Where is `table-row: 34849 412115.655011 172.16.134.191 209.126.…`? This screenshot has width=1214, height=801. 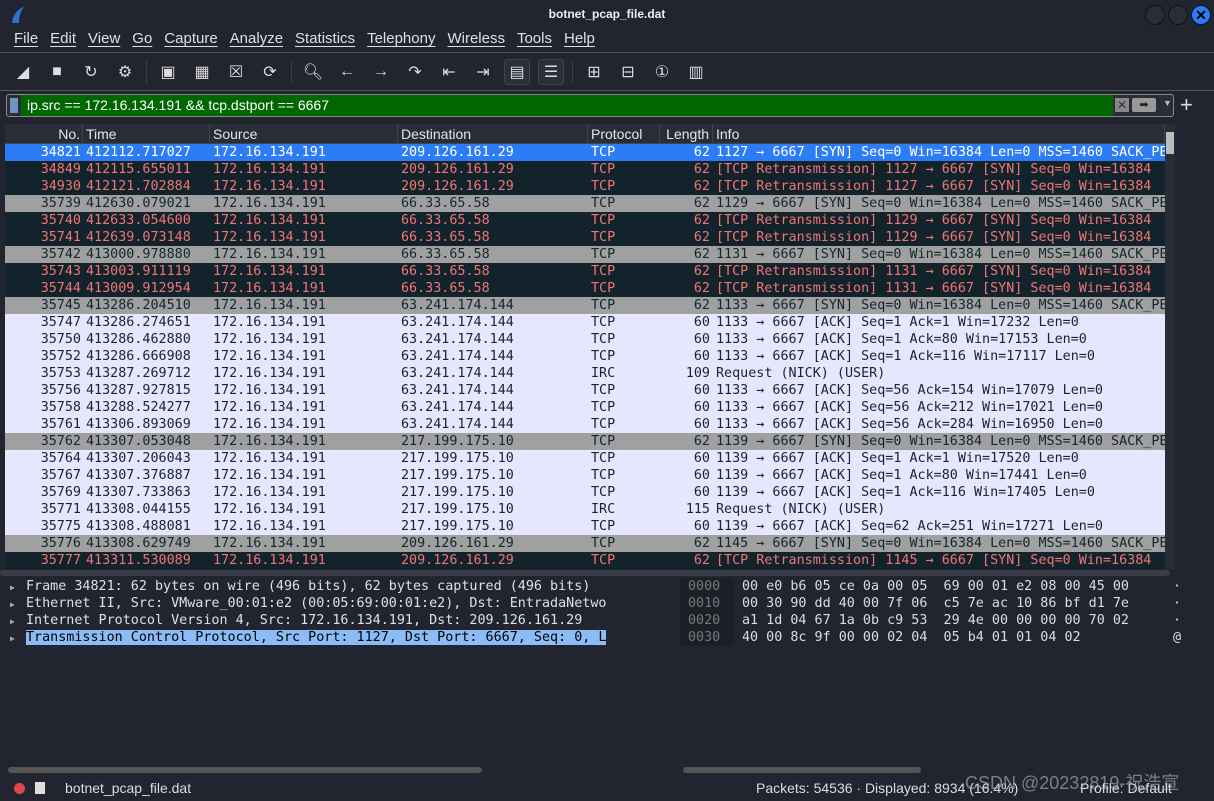 table-row: 34849 412115.655011 172.16.134.191 209.126.… is located at coordinates (585, 169).